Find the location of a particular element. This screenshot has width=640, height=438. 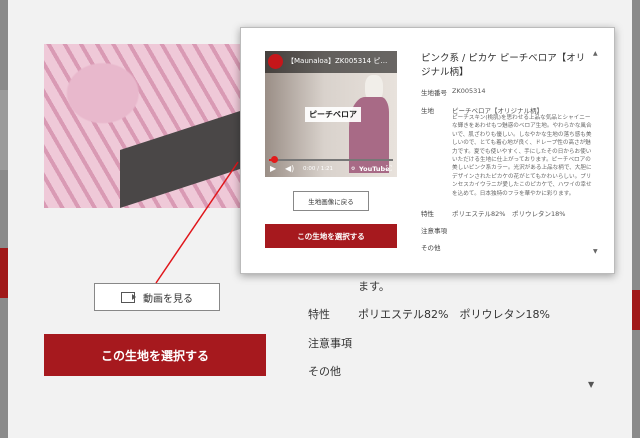

watch-video-button: 動画を見る is located at coordinates (157, 297).